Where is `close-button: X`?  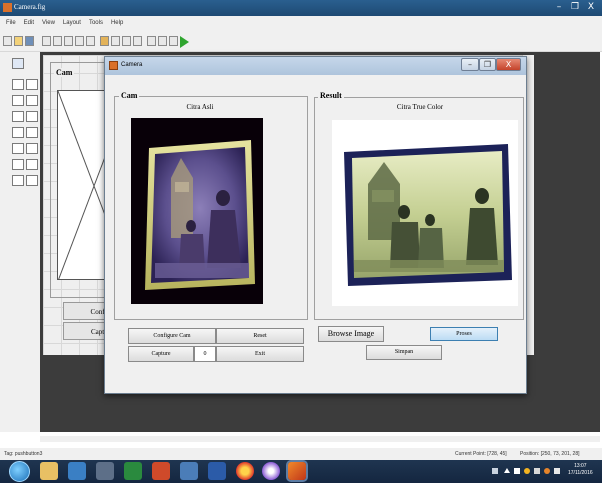
close-button: X is located at coordinates (591, 7).